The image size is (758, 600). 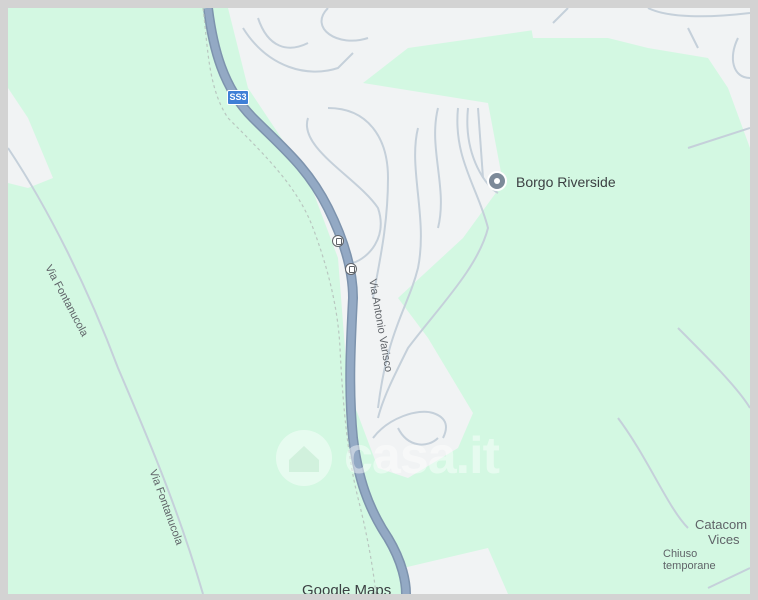 I want to click on google-maps-attribution: Google Maps, so click(x=347, y=588).